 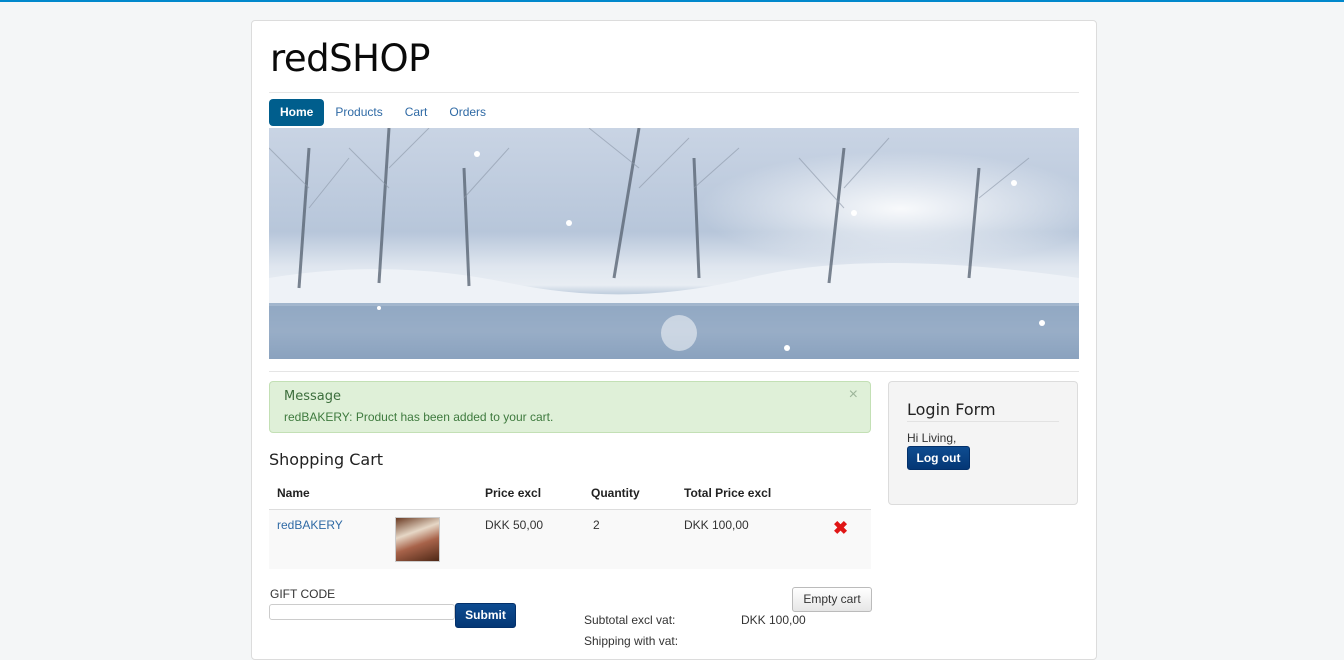 I want to click on content-divider, so click(x=674, y=371).